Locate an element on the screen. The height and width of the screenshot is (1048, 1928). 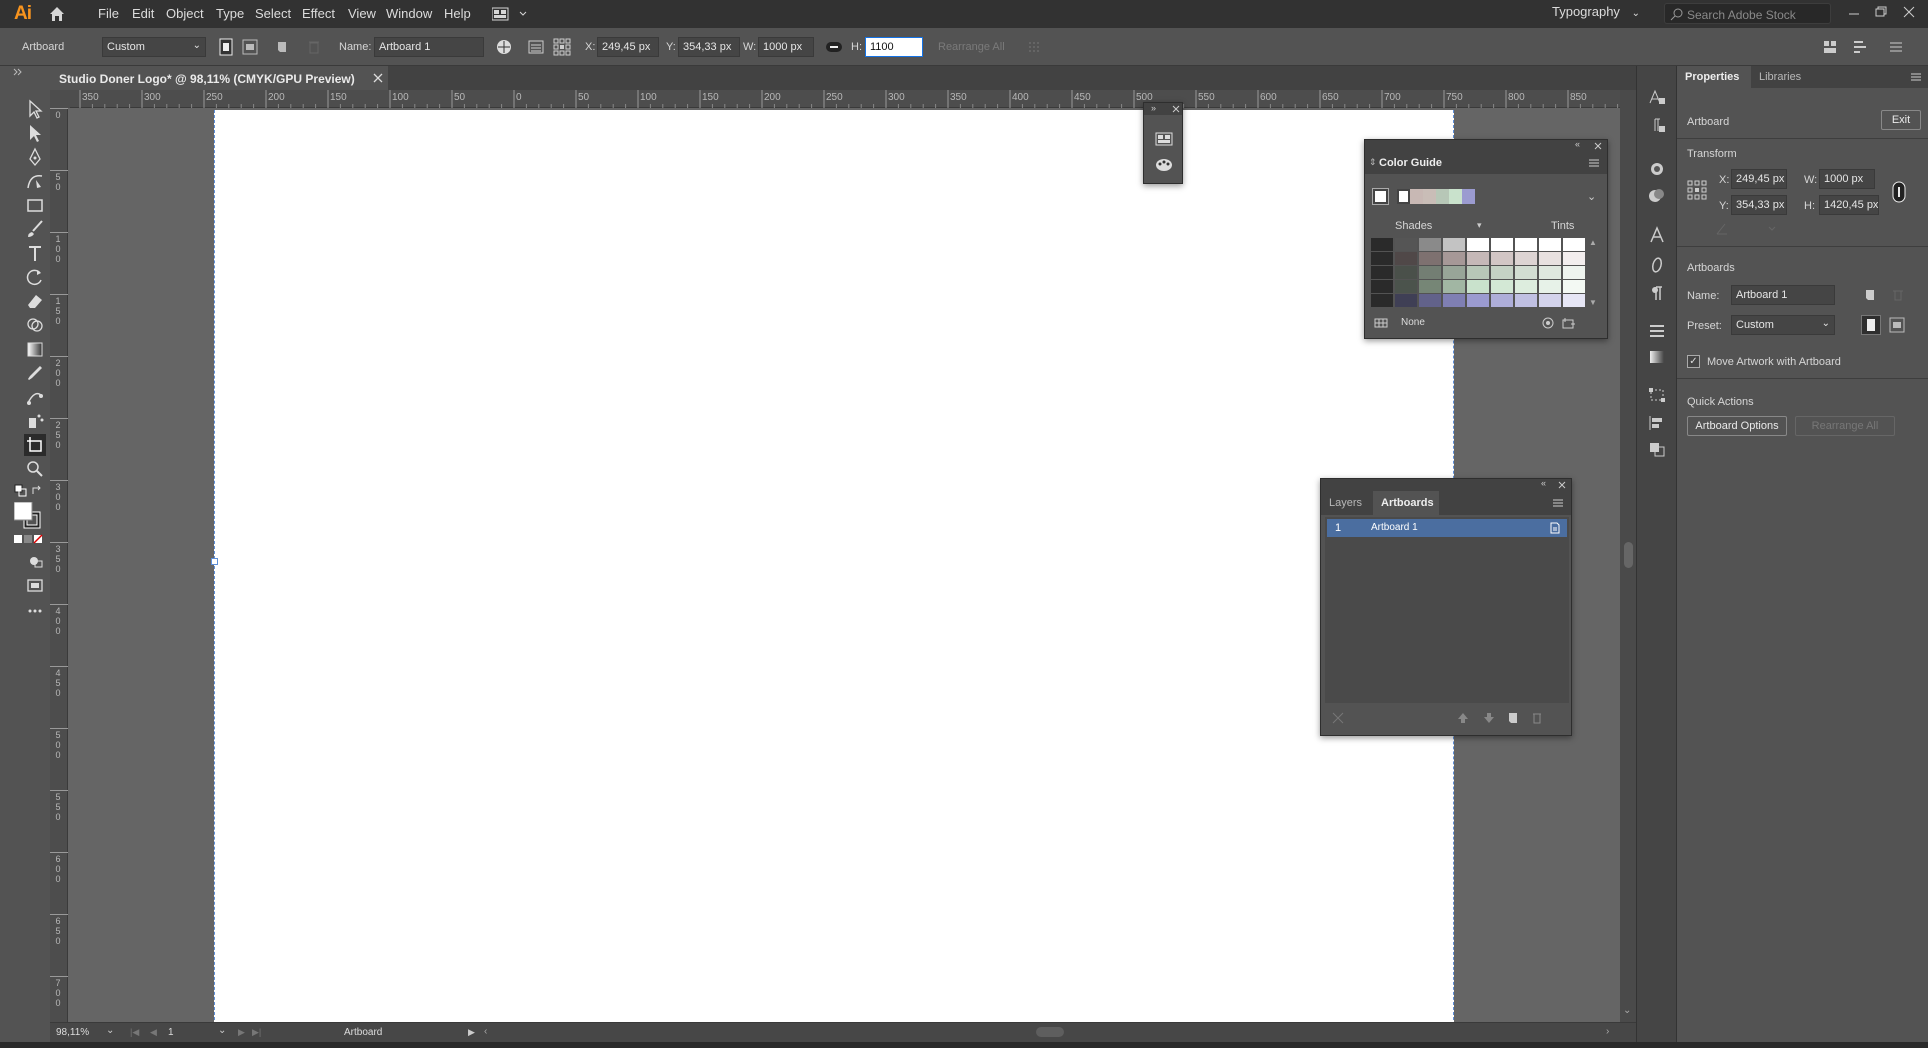
stroke-icon is located at coordinates (1657, 331).